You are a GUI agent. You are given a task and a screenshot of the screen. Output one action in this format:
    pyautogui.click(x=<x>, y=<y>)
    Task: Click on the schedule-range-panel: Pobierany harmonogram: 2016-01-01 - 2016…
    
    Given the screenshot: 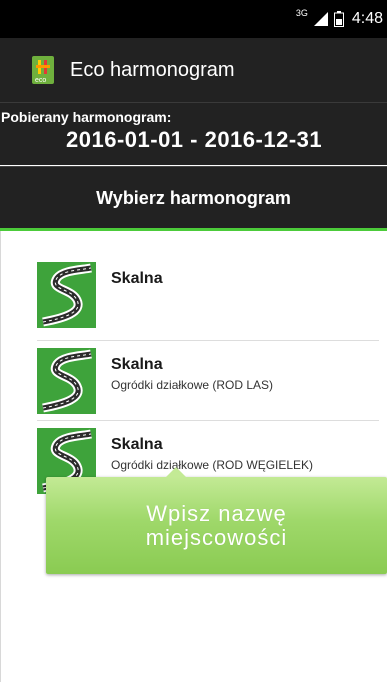 What is the action you would take?
    pyautogui.click(x=193, y=133)
    